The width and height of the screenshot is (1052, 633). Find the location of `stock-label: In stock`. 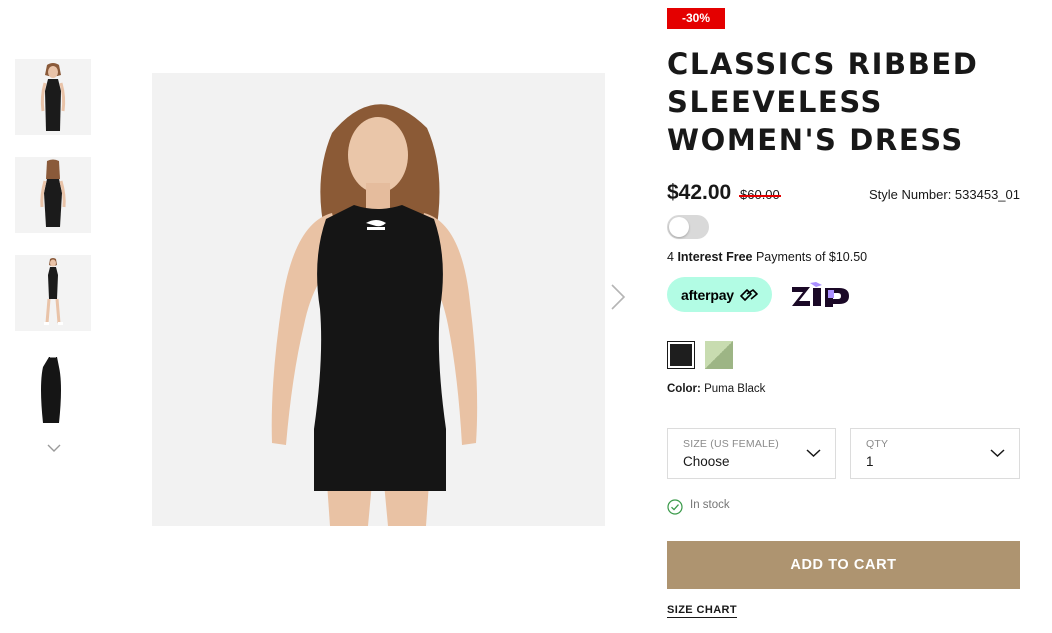

stock-label: In stock is located at coordinates (710, 505).